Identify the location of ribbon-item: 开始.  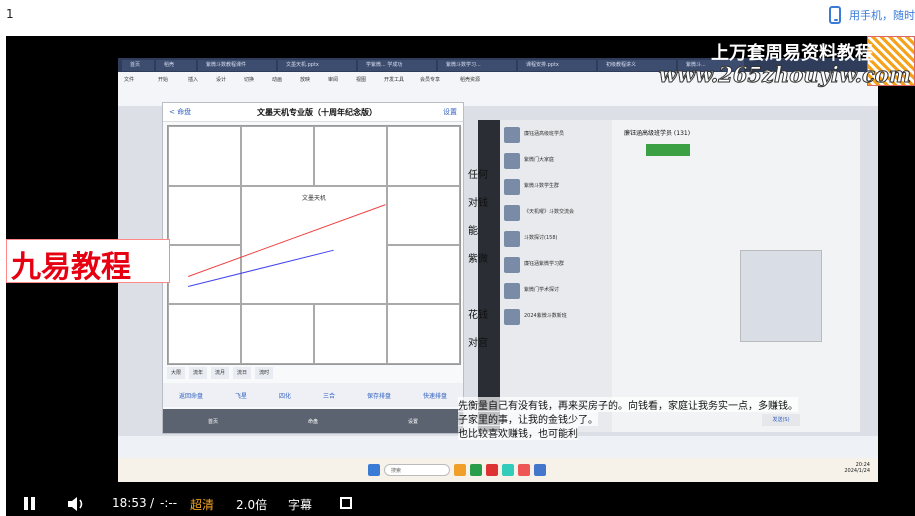
(163, 80).